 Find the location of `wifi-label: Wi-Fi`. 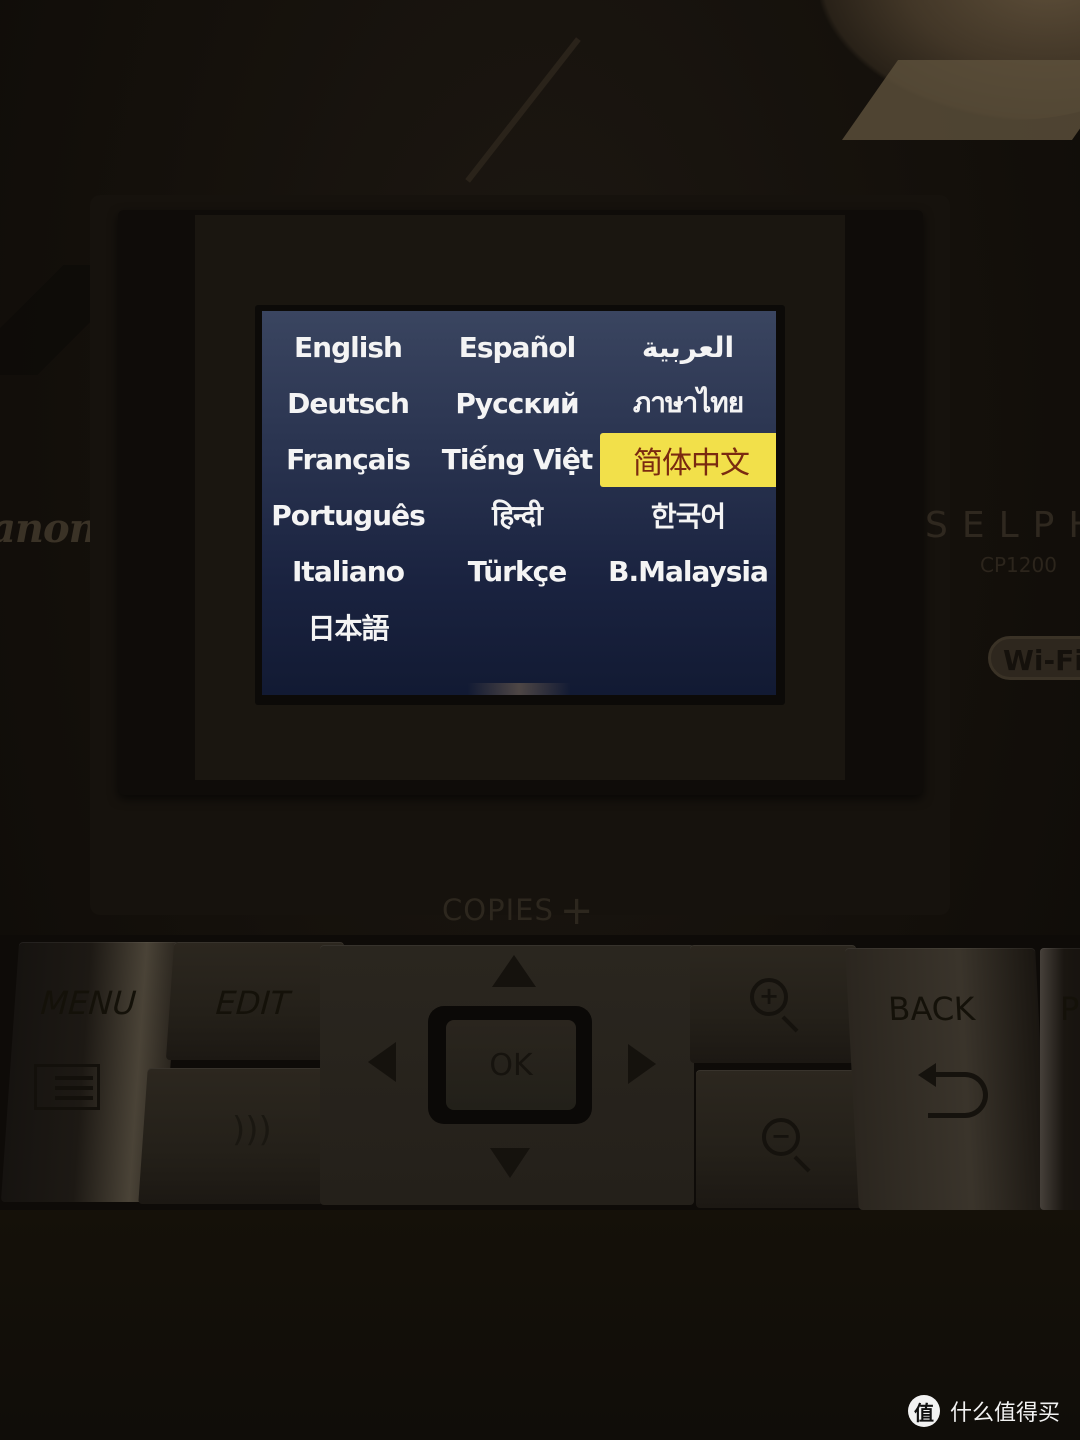

wifi-label: Wi-Fi is located at coordinates (1041, 660).